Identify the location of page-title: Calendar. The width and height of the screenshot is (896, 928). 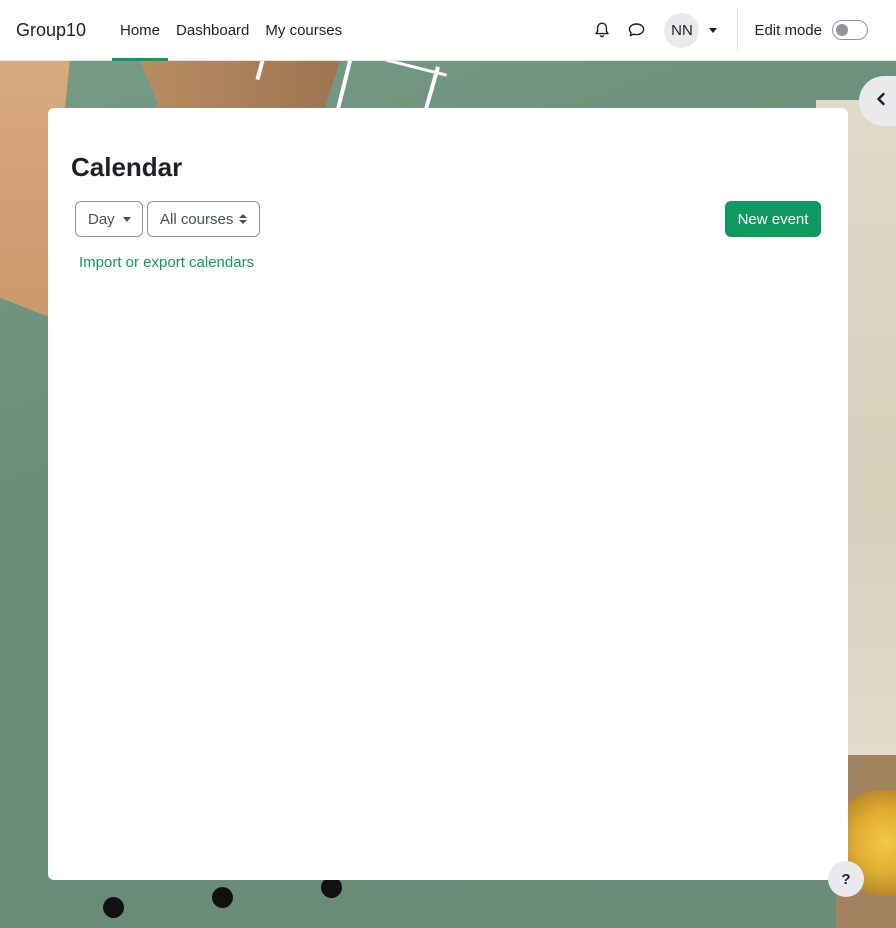
(127, 167).